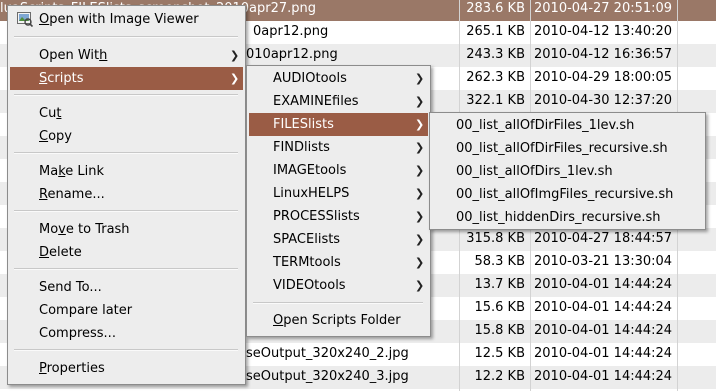 Image resolution: width=716 pixels, height=391 pixels. I want to click on scripts-item-linuxhelps: LinuxHELPS ❯, so click(338, 193).